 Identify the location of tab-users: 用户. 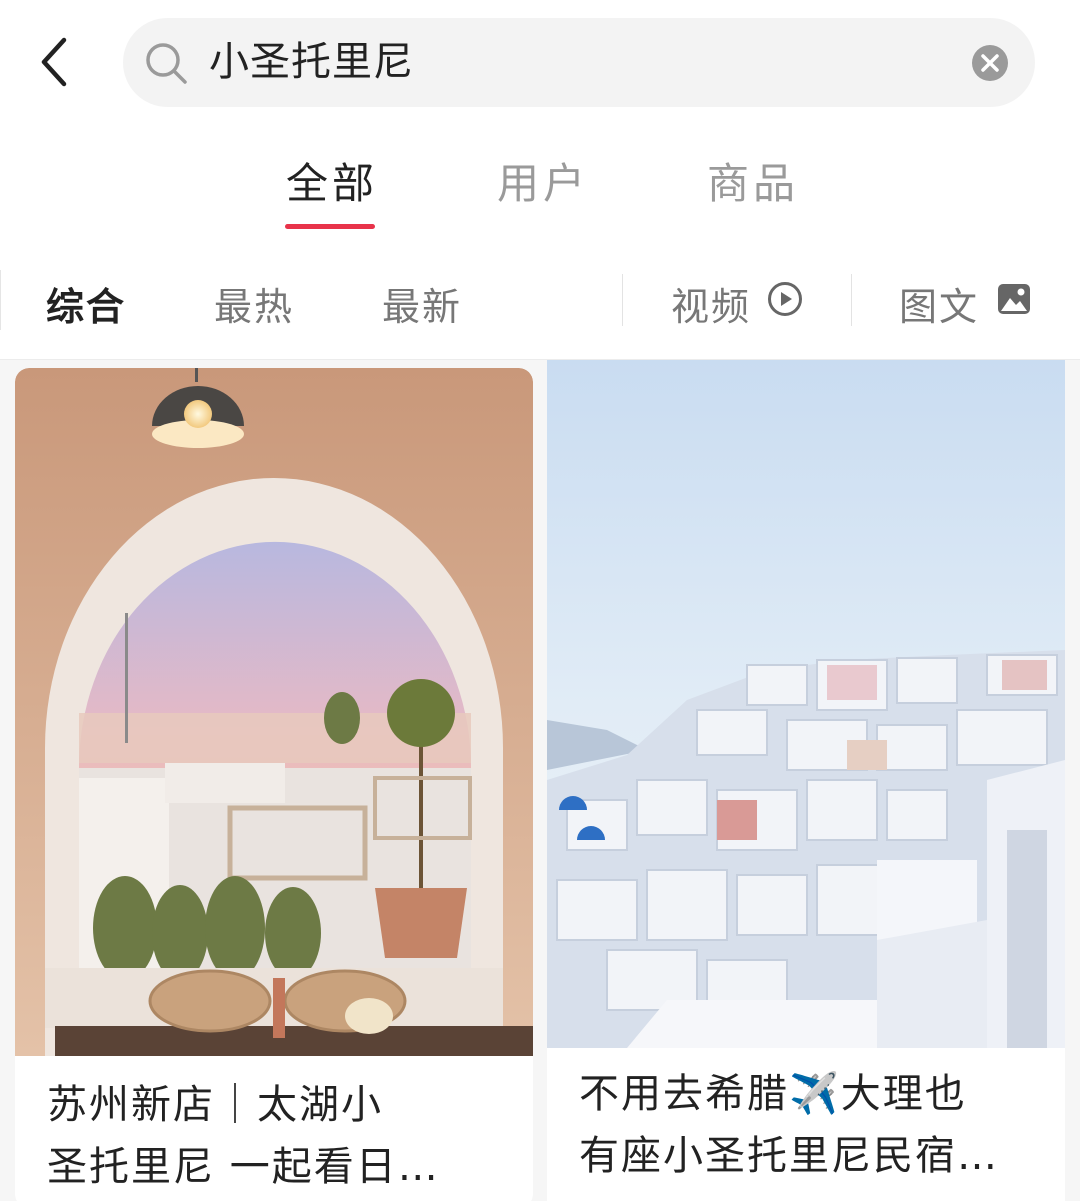
(543, 180).